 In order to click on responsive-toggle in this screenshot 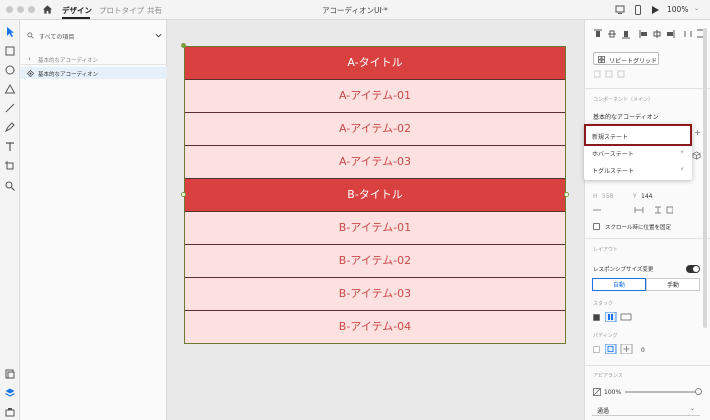, I will do `click(693, 269)`.